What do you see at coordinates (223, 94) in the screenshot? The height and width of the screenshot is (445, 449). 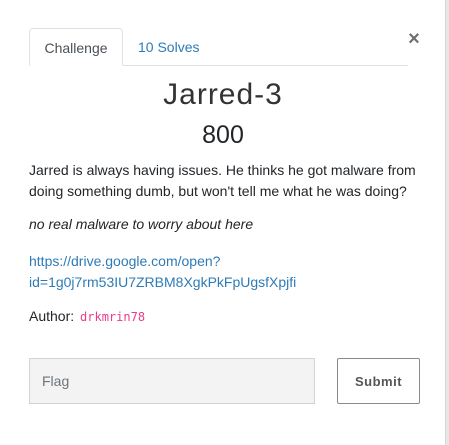 I see `challenge-title: Jarred-3` at bounding box center [223, 94].